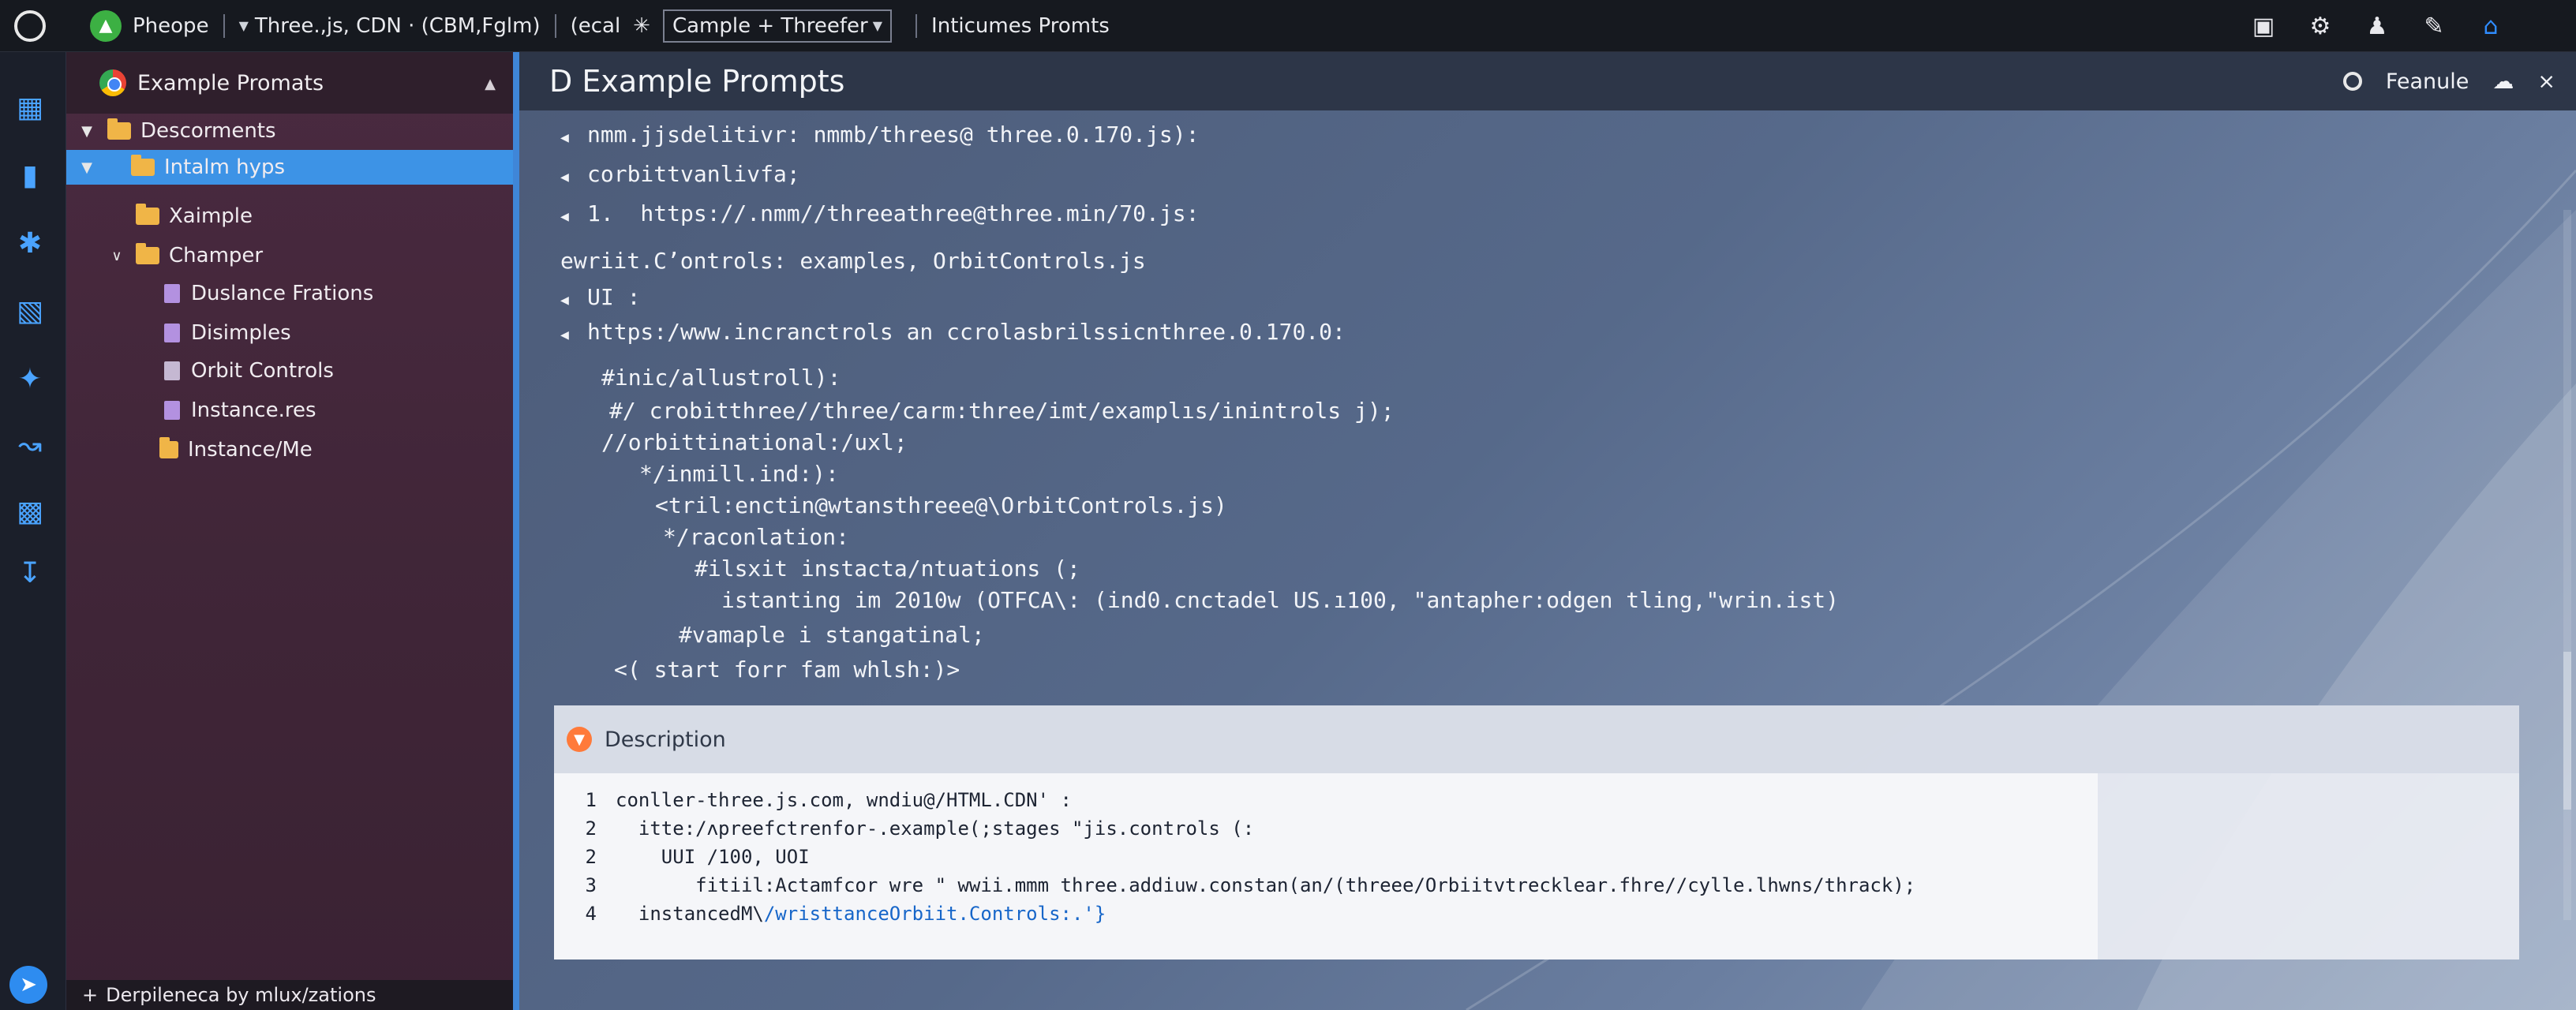 This screenshot has width=2576, height=1010. I want to click on app-label: Pheope, so click(171, 26).